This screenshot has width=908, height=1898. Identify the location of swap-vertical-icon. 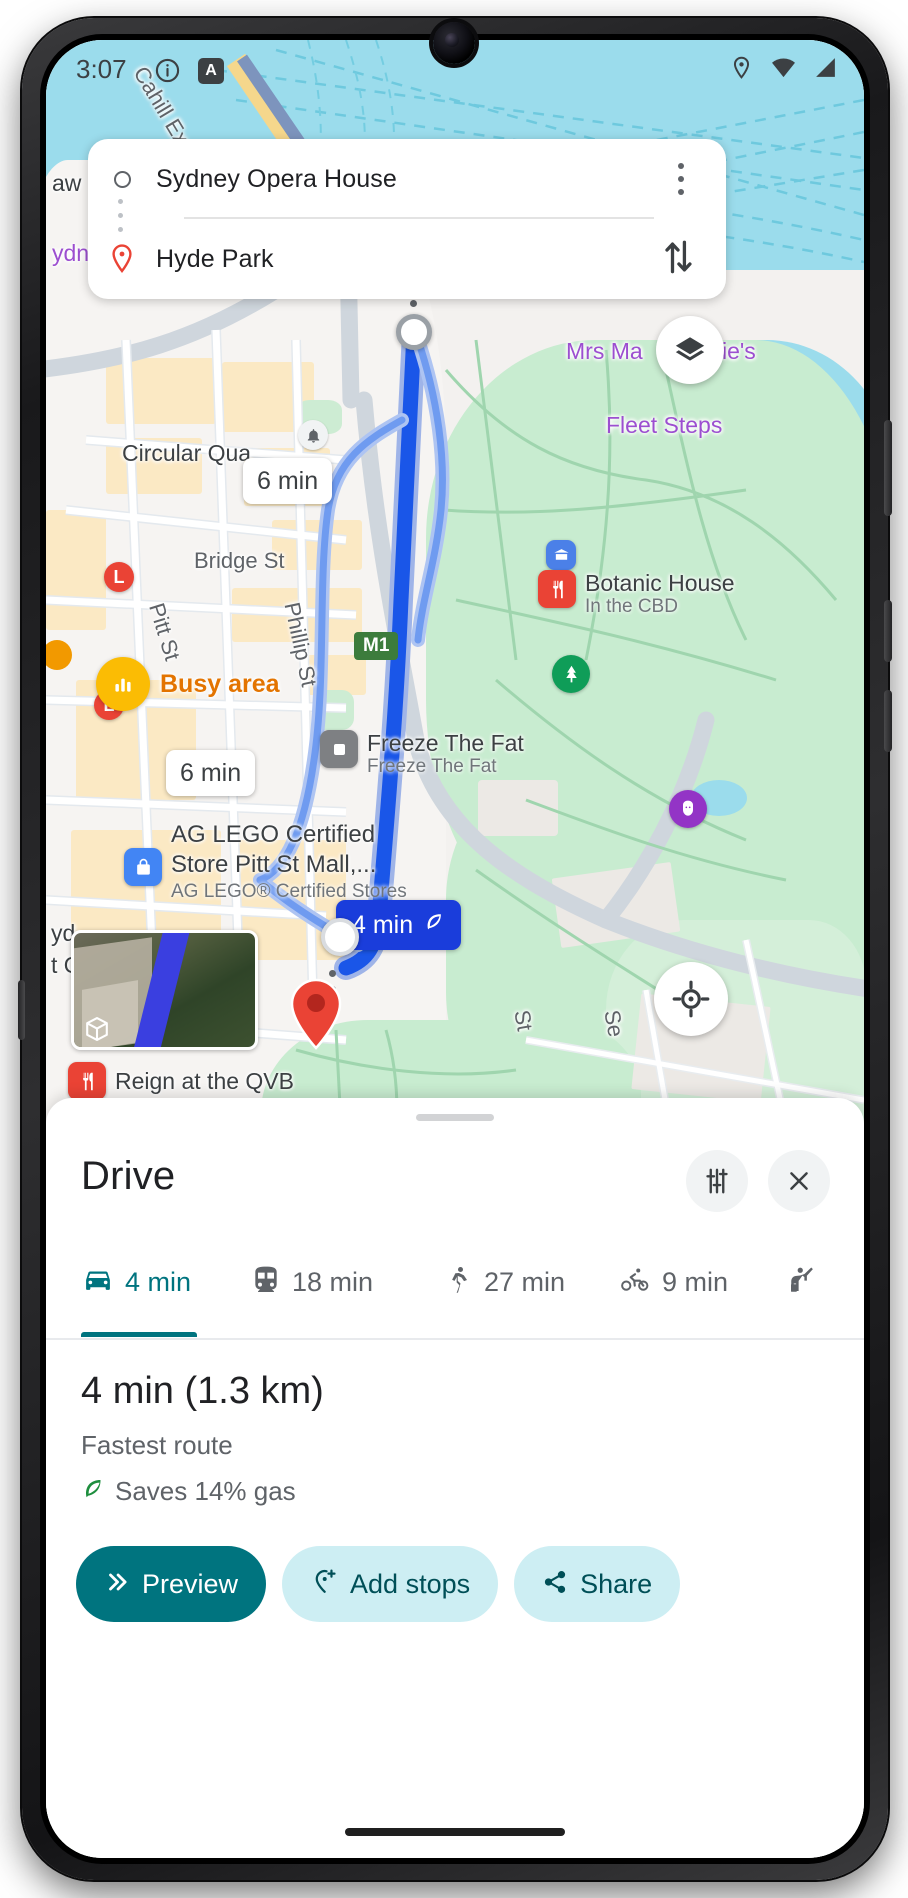
(680, 259).